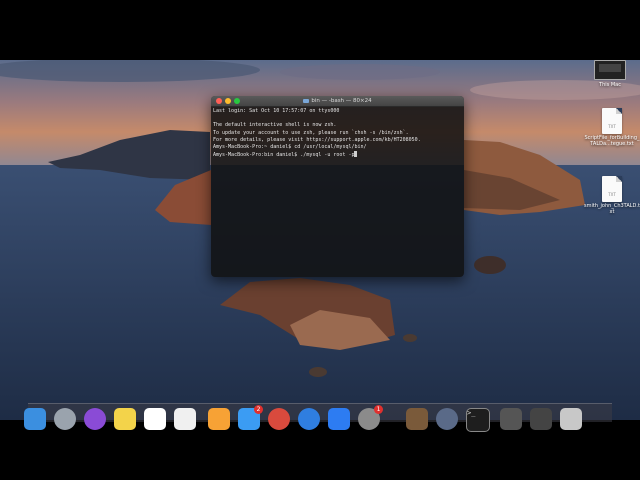 The image size is (640, 480). Describe the element at coordinates (610, 85) in the screenshot. I see `desktop-icon-label: This Mac` at that location.